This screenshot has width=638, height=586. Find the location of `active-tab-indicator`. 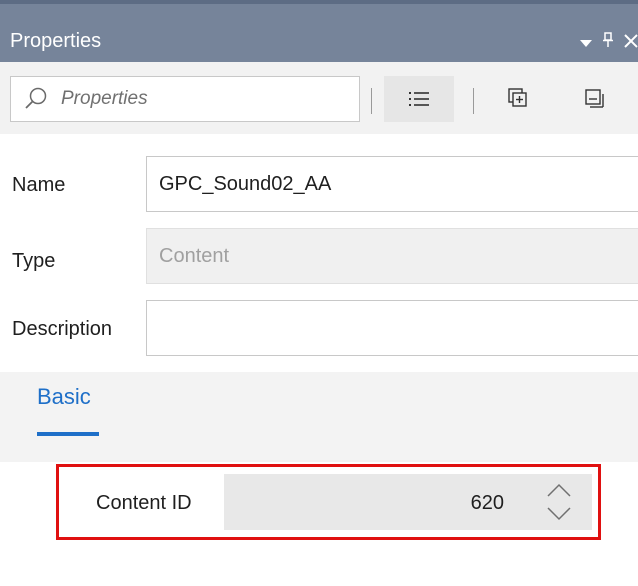

active-tab-indicator is located at coordinates (68, 434).